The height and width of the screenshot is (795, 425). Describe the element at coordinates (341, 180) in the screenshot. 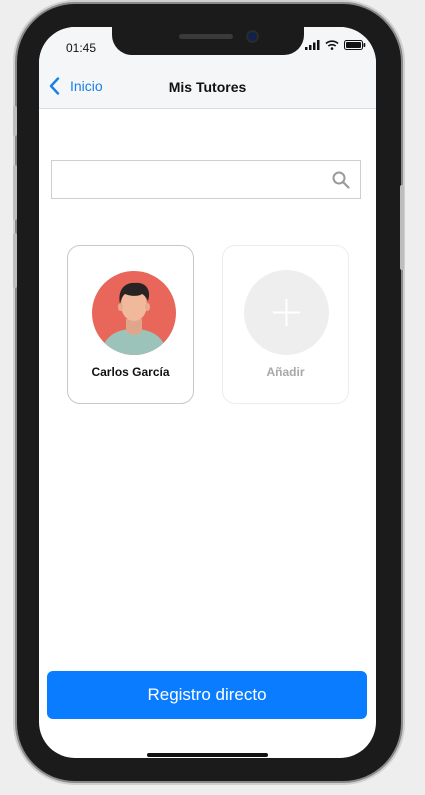

I see `search-icon` at that location.